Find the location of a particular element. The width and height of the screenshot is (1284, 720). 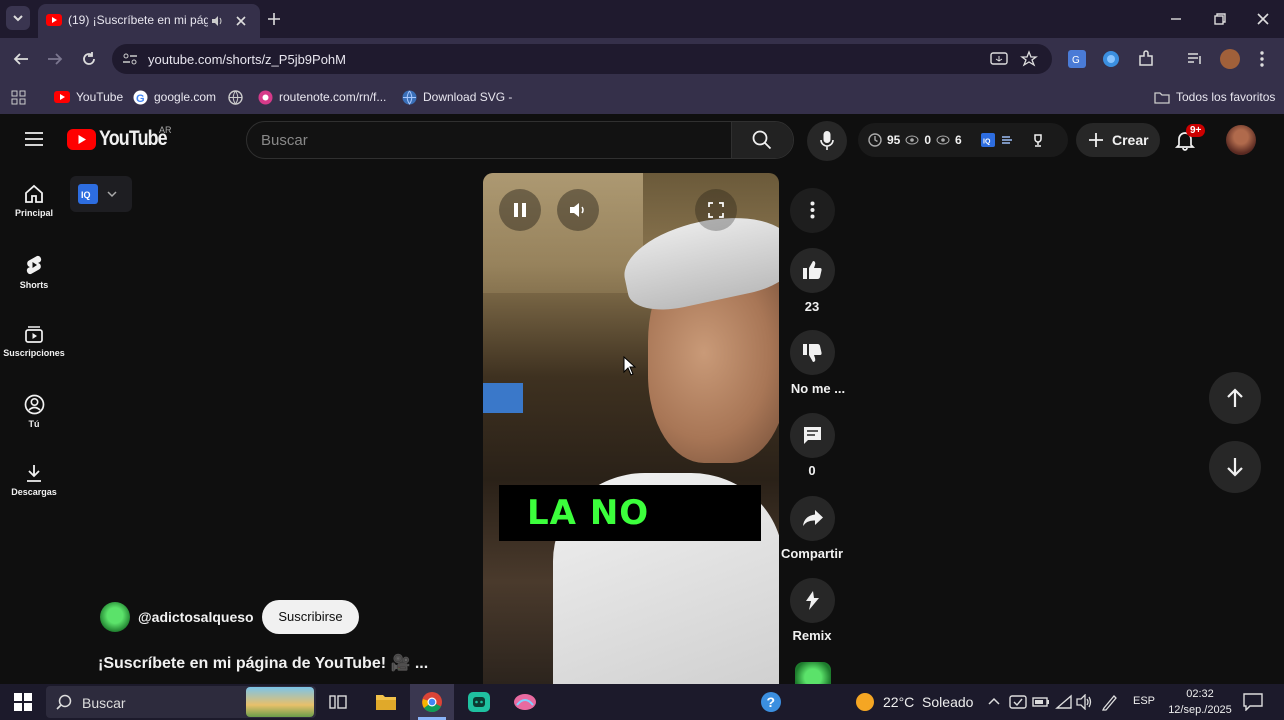

svg-text: G is located at coordinates (140, 99).